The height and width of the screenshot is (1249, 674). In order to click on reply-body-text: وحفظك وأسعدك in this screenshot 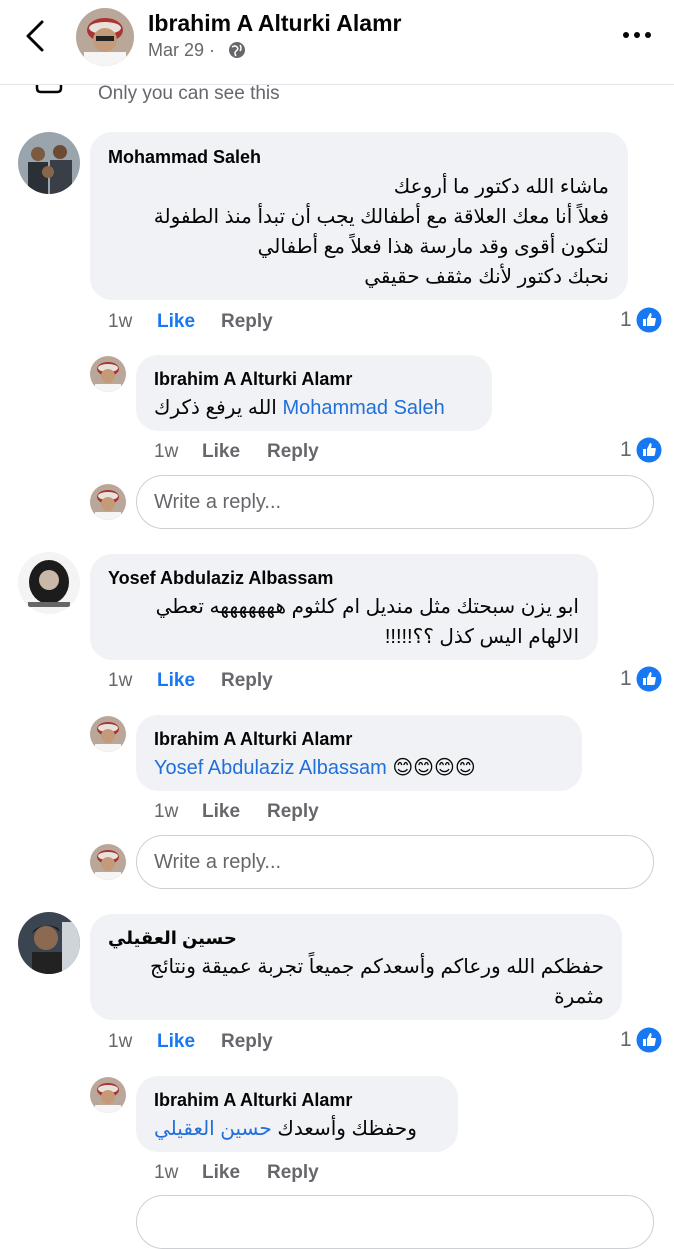, I will do `click(347, 1129)`.